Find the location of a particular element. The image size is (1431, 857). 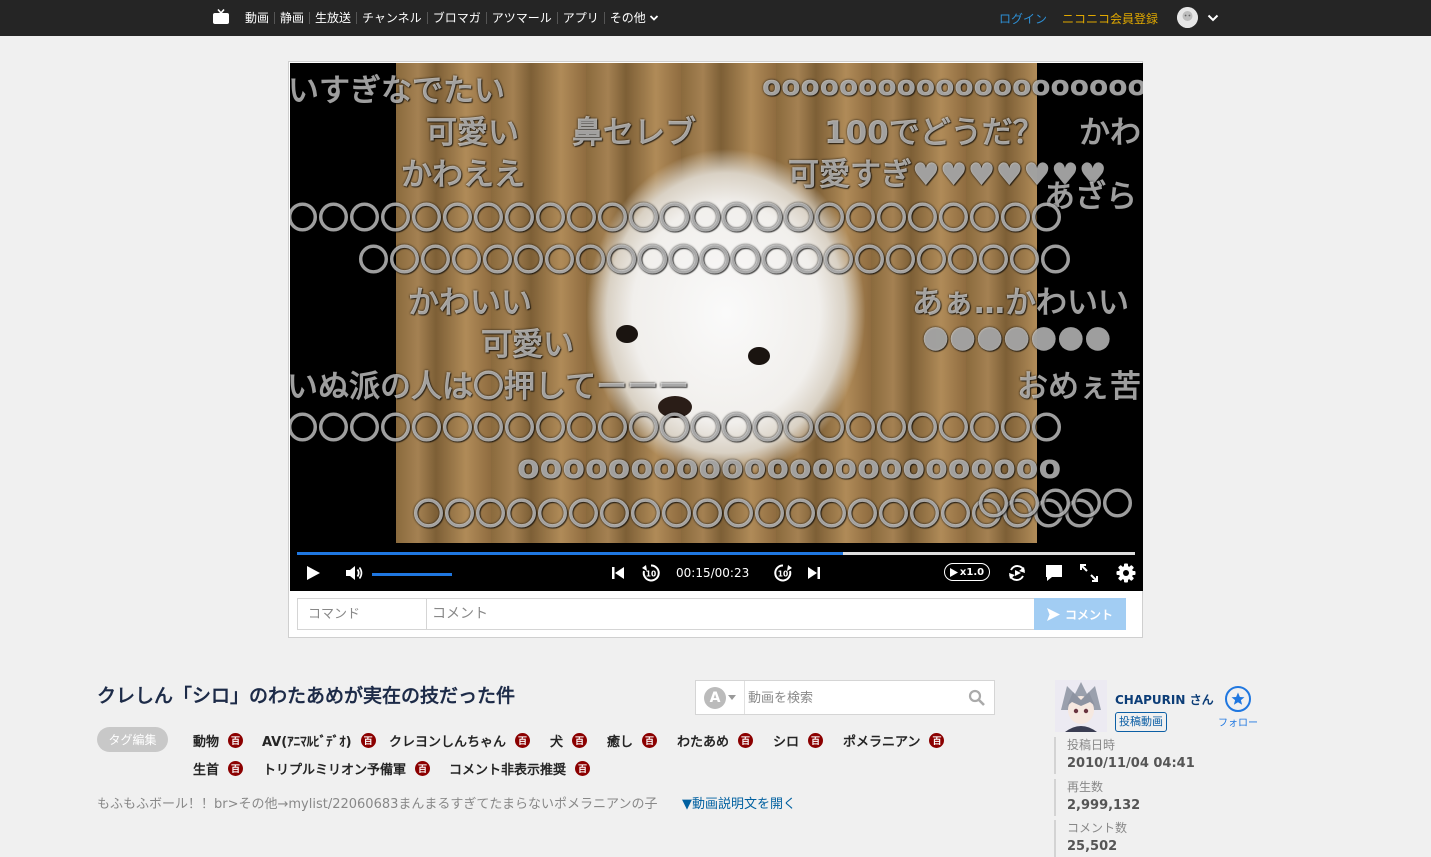

uploader-avatar is located at coordinates (1081, 706).